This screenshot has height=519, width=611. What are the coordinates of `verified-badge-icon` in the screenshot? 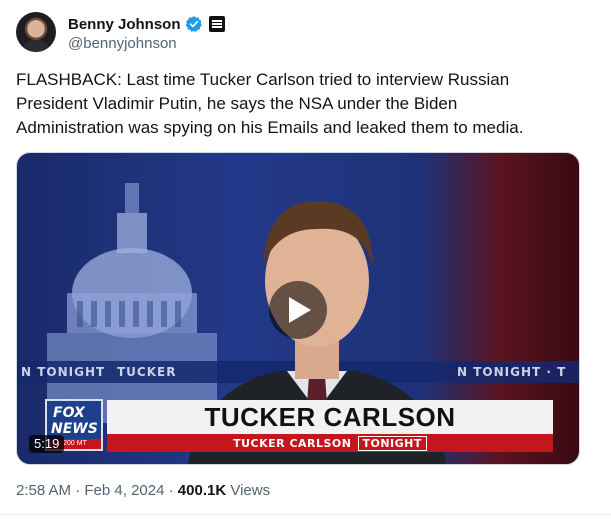 It's located at (194, 24).